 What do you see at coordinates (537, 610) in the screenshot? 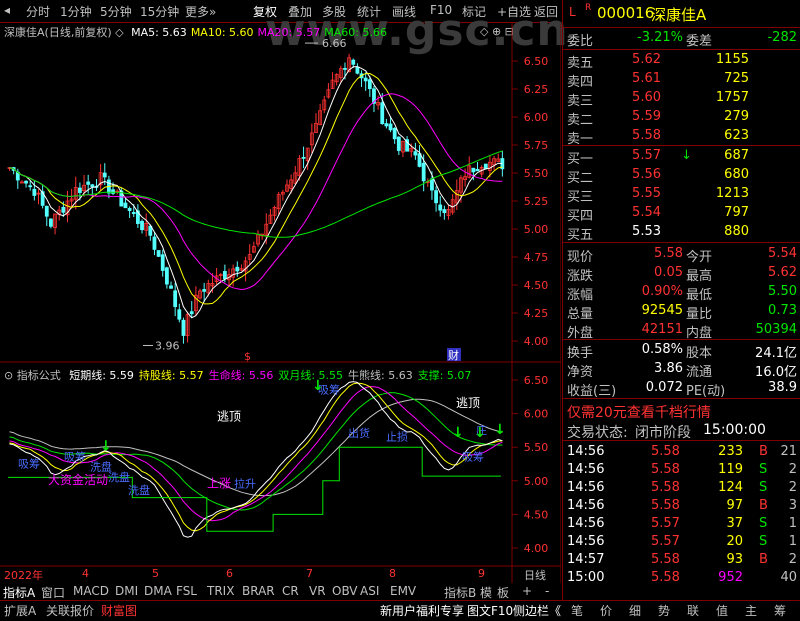
I see `bottom-right-link-2: 侧边栏《` at bounding box center [537, 610].